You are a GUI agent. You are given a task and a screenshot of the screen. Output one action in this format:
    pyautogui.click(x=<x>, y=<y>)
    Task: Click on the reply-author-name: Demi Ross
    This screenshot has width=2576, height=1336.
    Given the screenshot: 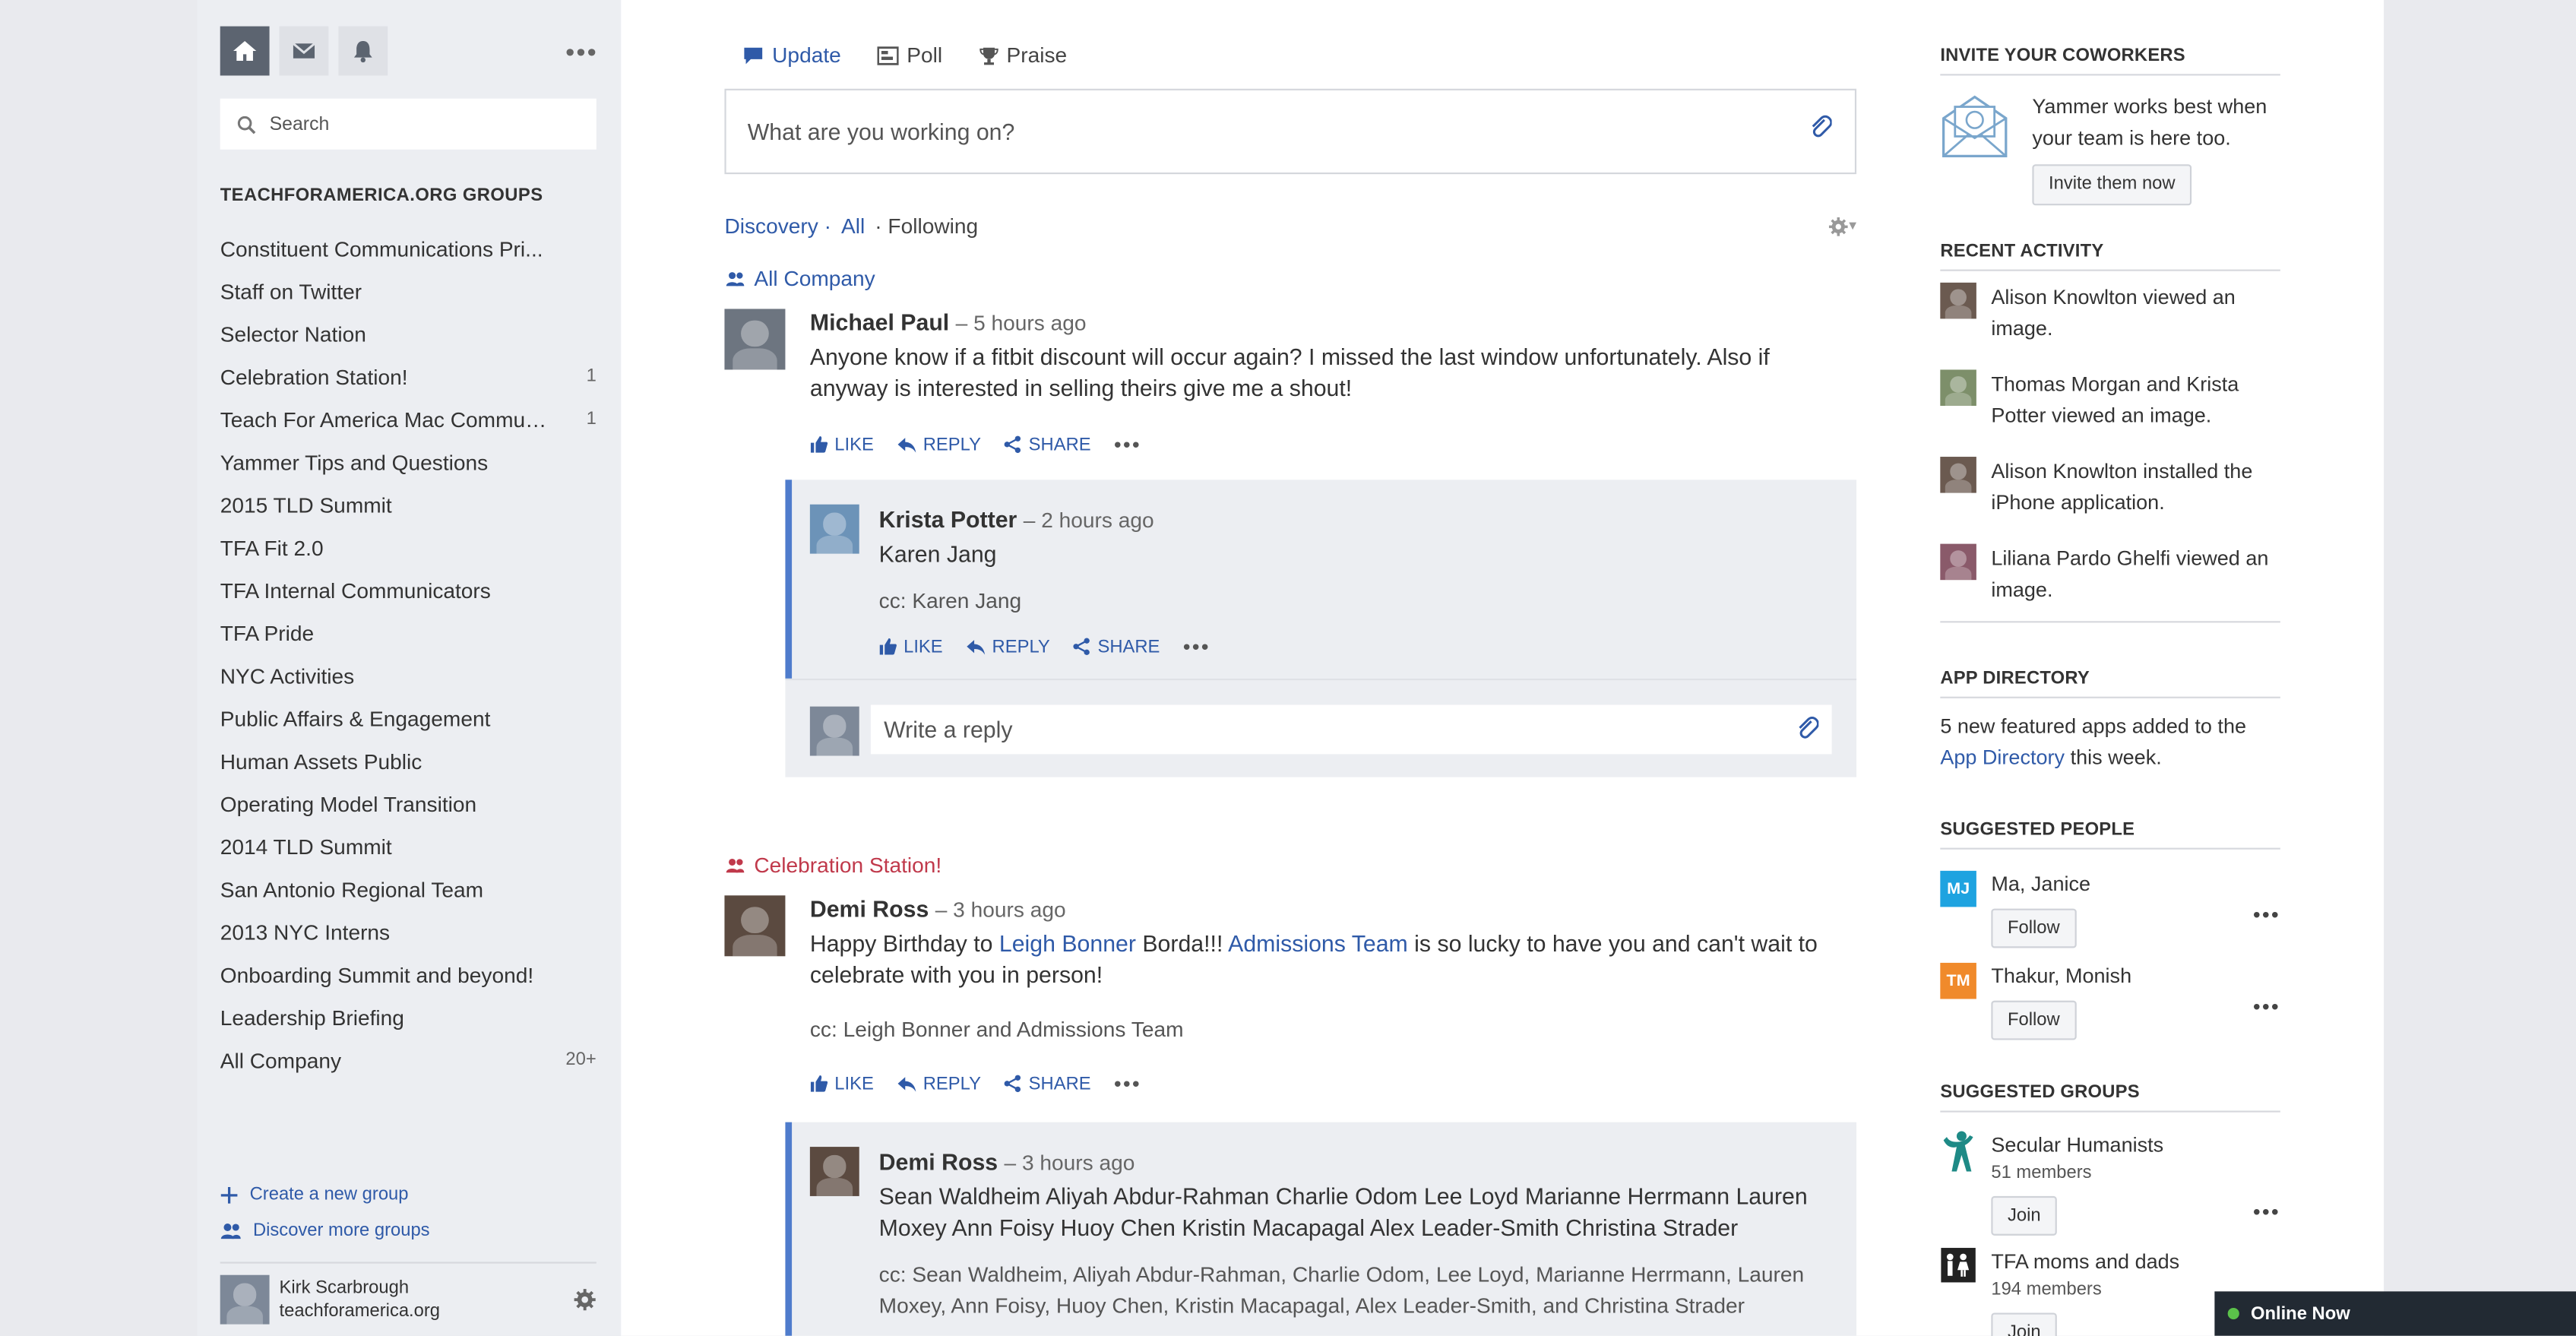 What is the action you would take?
    pyautogui.click(x=938, y=1161)
    